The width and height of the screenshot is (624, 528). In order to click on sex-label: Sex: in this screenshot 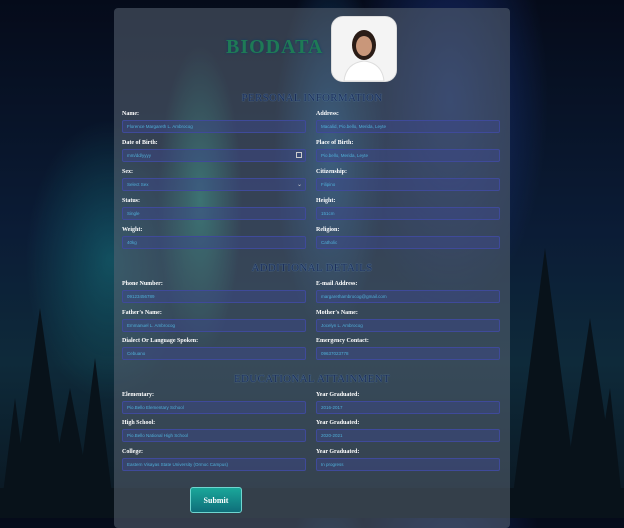, I will do `click(127, 172)`.